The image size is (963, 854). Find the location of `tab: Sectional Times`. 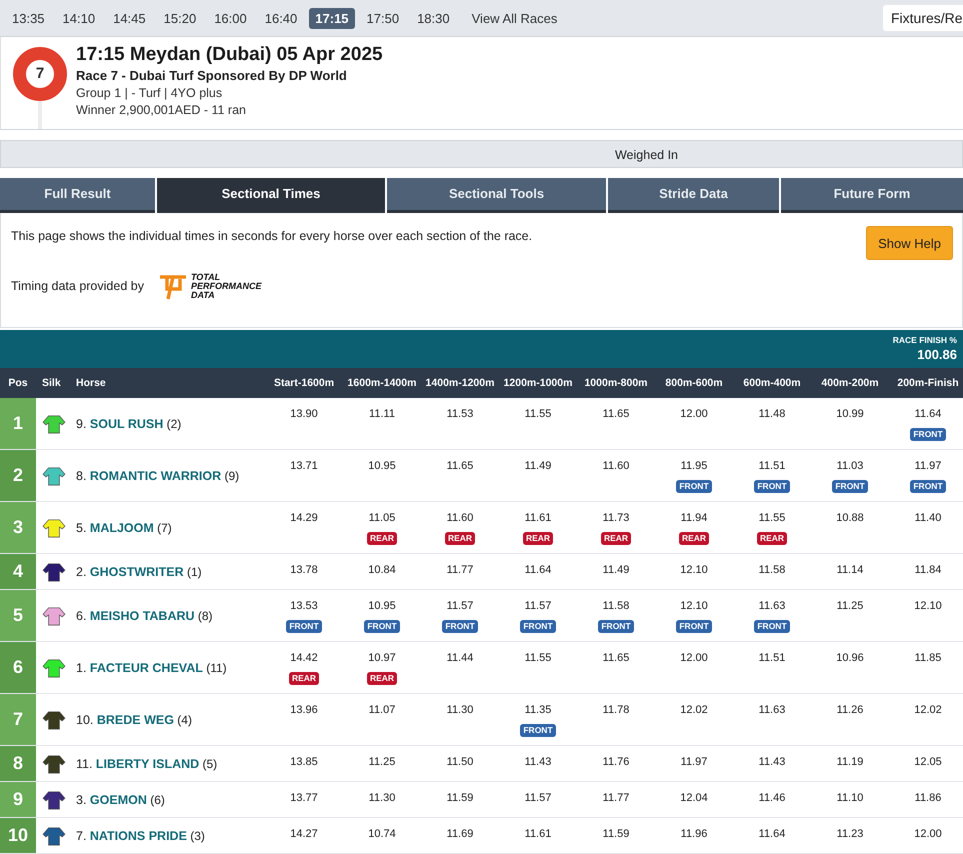

tab: Sectional Times is located at coordinates (271, 195).